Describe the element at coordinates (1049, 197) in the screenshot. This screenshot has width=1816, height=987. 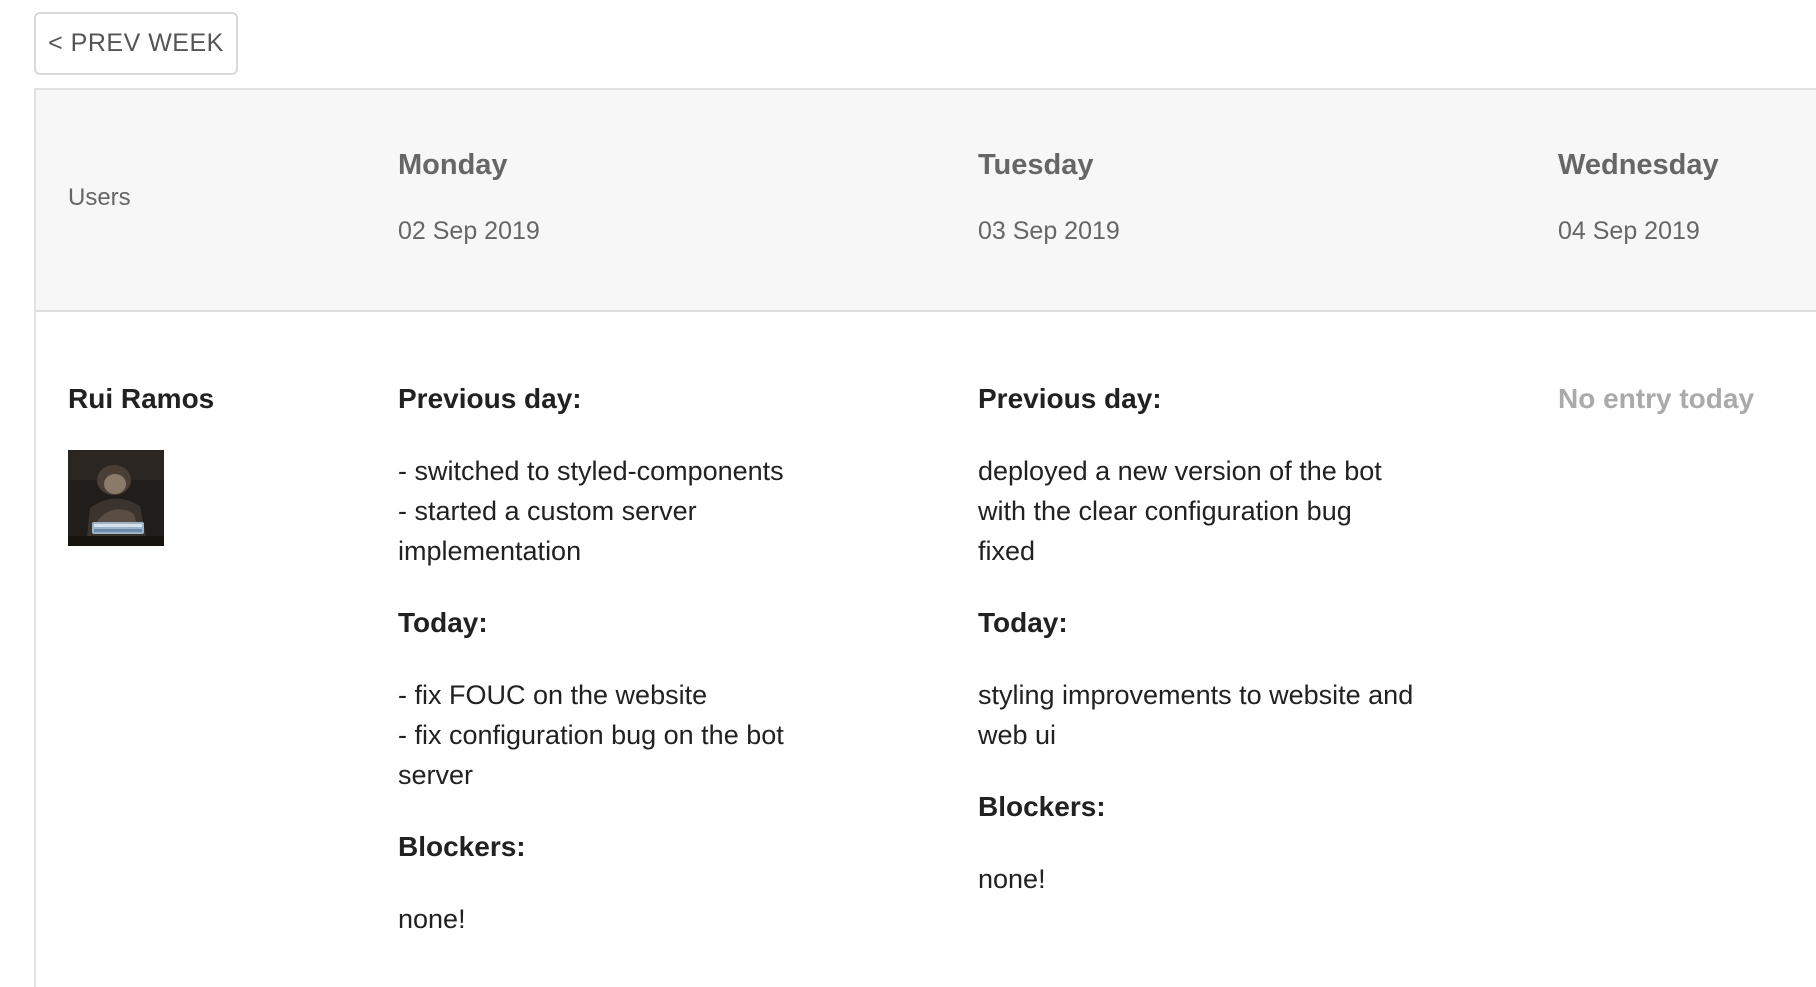
I see `day-header-tuesday: Tuesday 03 Sep 2019` at that location.